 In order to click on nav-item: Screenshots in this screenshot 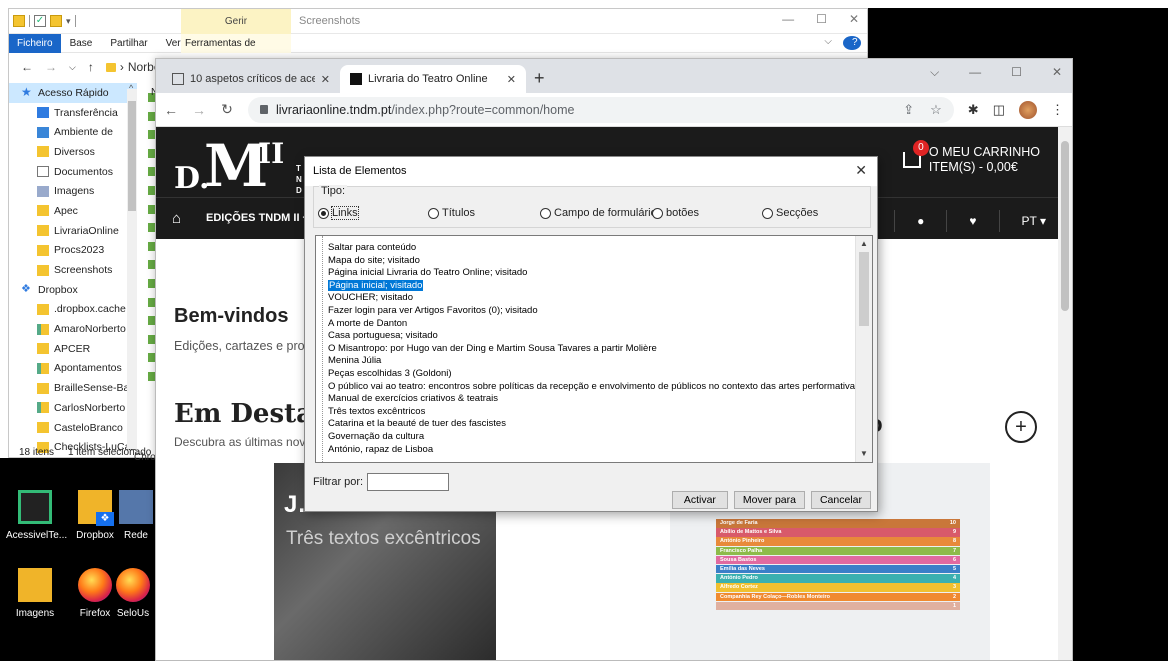, I will do `click(73, 270)`.